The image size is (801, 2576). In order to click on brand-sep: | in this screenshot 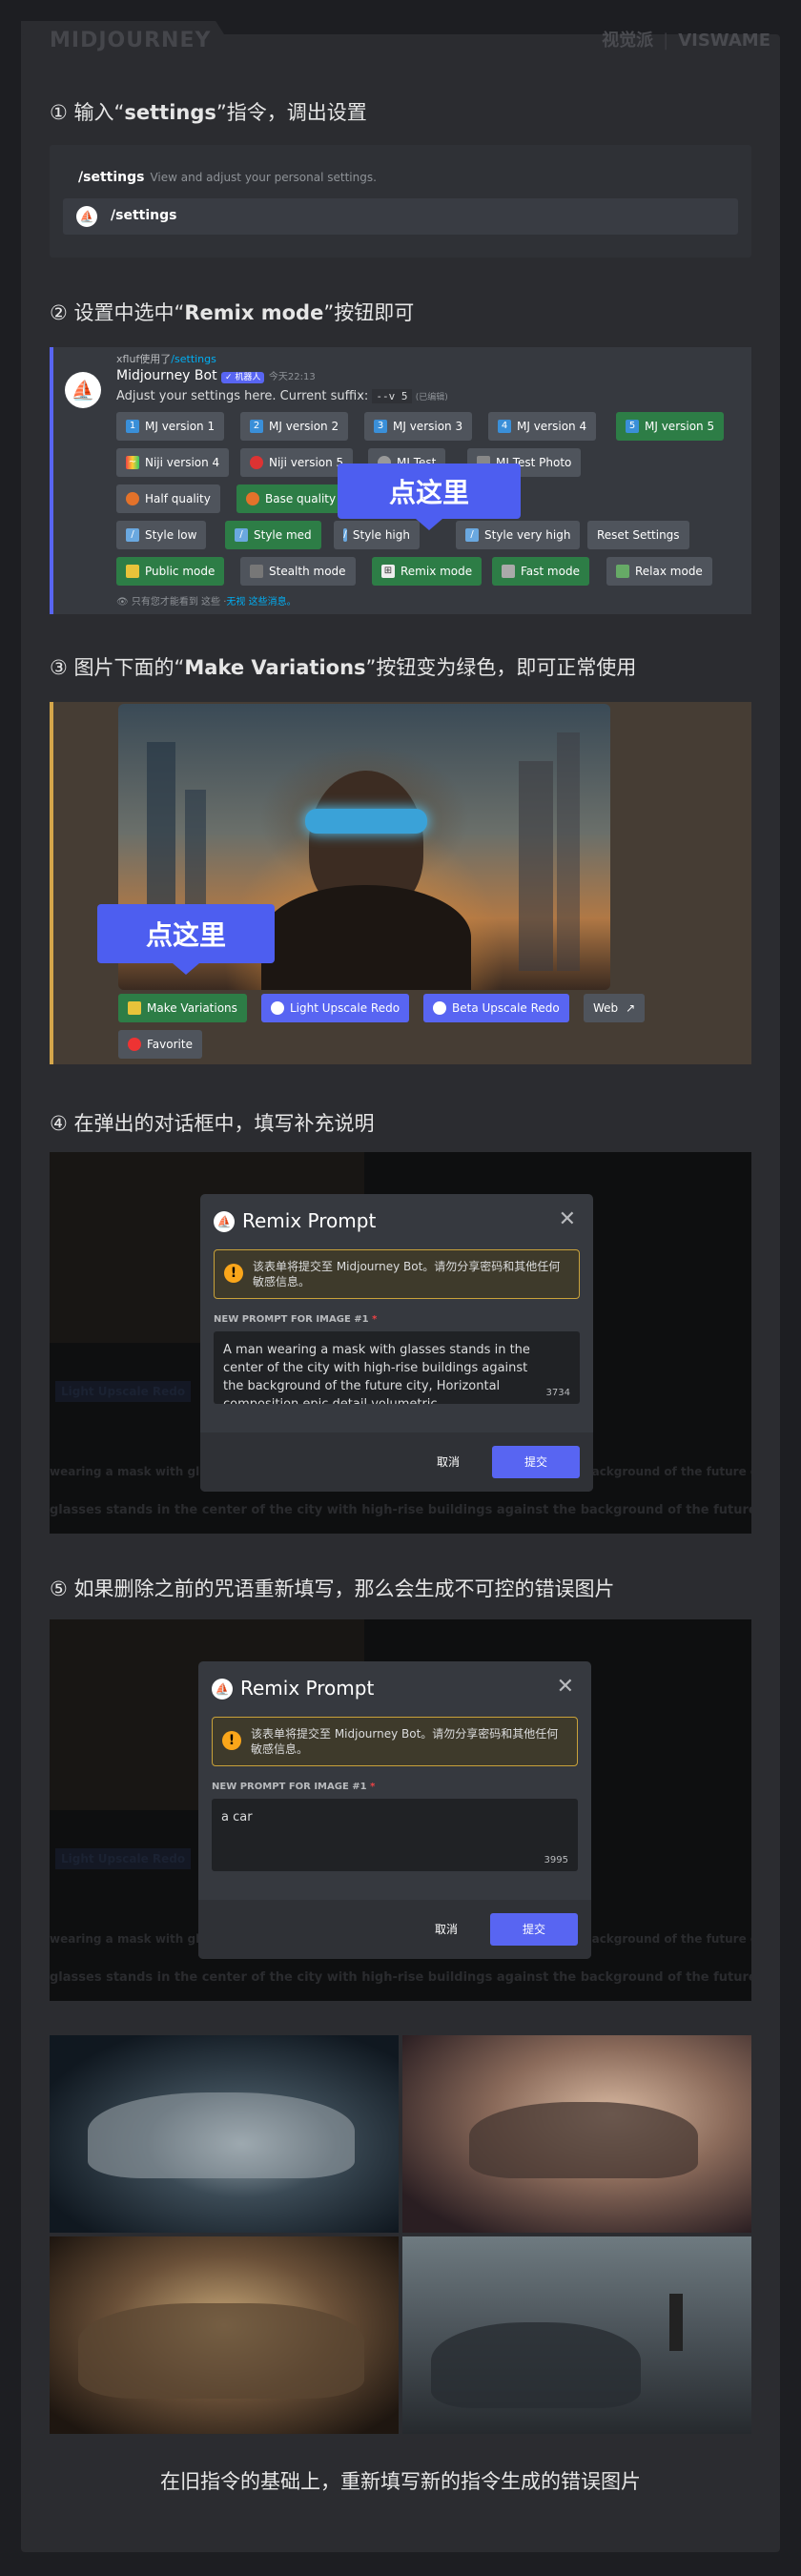, I will do `click(666, 41)`.